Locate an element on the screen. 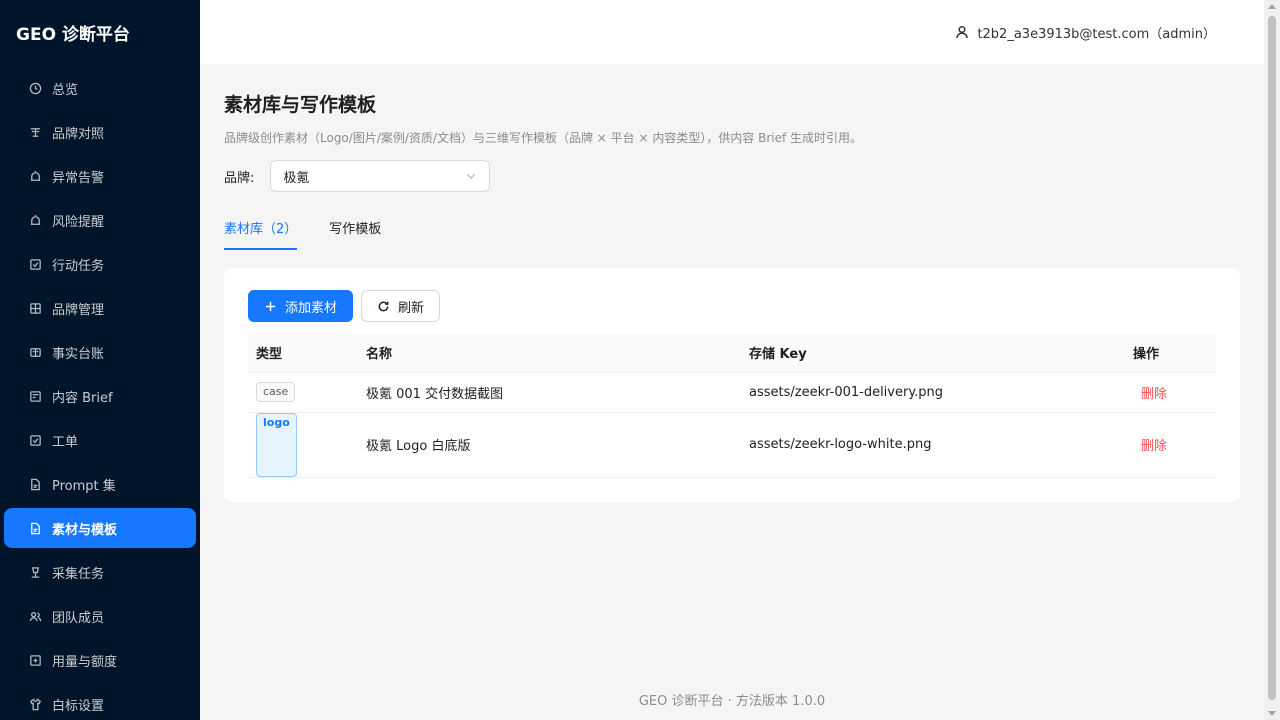 This screenshot has height=720, width=1280. sidebar-item-label: 内容 Brief is located at coordinates (82, 398).